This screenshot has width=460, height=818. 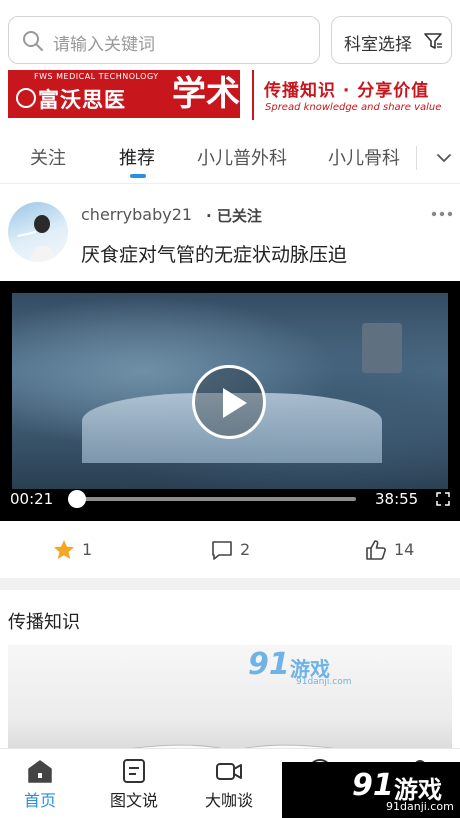 I want to click on brand-academic: 学术, so click(x=206, y=94).